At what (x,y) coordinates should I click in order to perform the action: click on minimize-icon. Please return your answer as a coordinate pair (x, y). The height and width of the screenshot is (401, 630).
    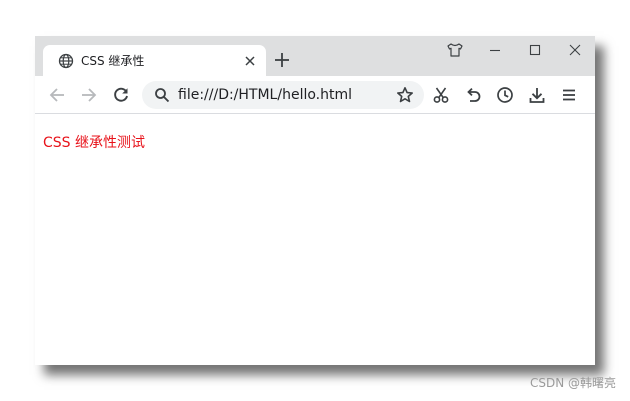
    Looking at the image, I should click on (495, 50).